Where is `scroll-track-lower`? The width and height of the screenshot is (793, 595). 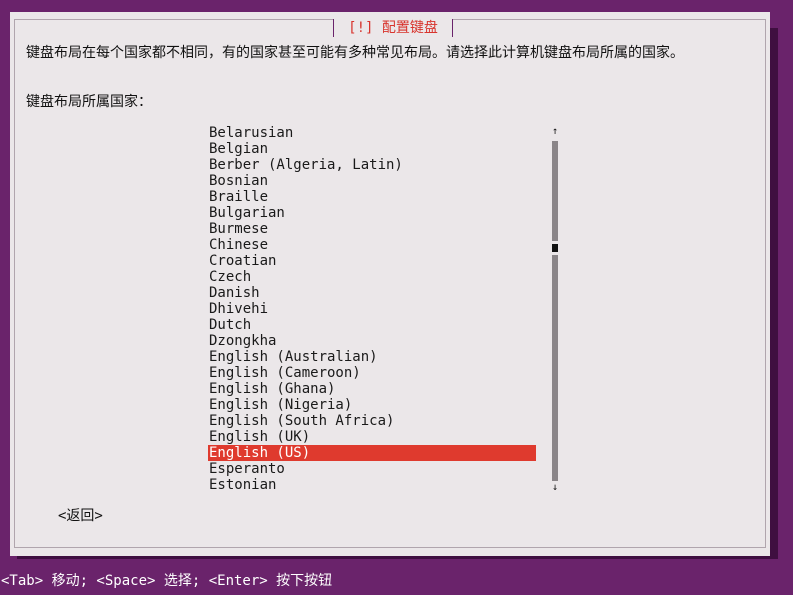
scroll-track-lower is located at coordinates (555, 368).